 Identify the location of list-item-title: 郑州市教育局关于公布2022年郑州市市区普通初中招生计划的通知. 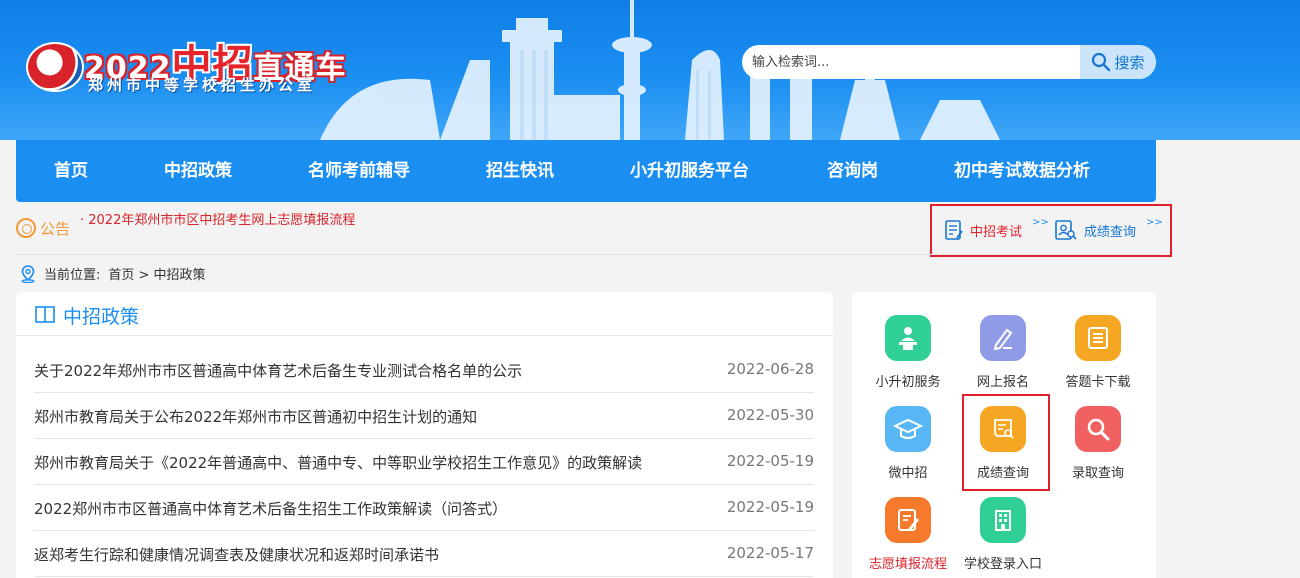
(255, 416).